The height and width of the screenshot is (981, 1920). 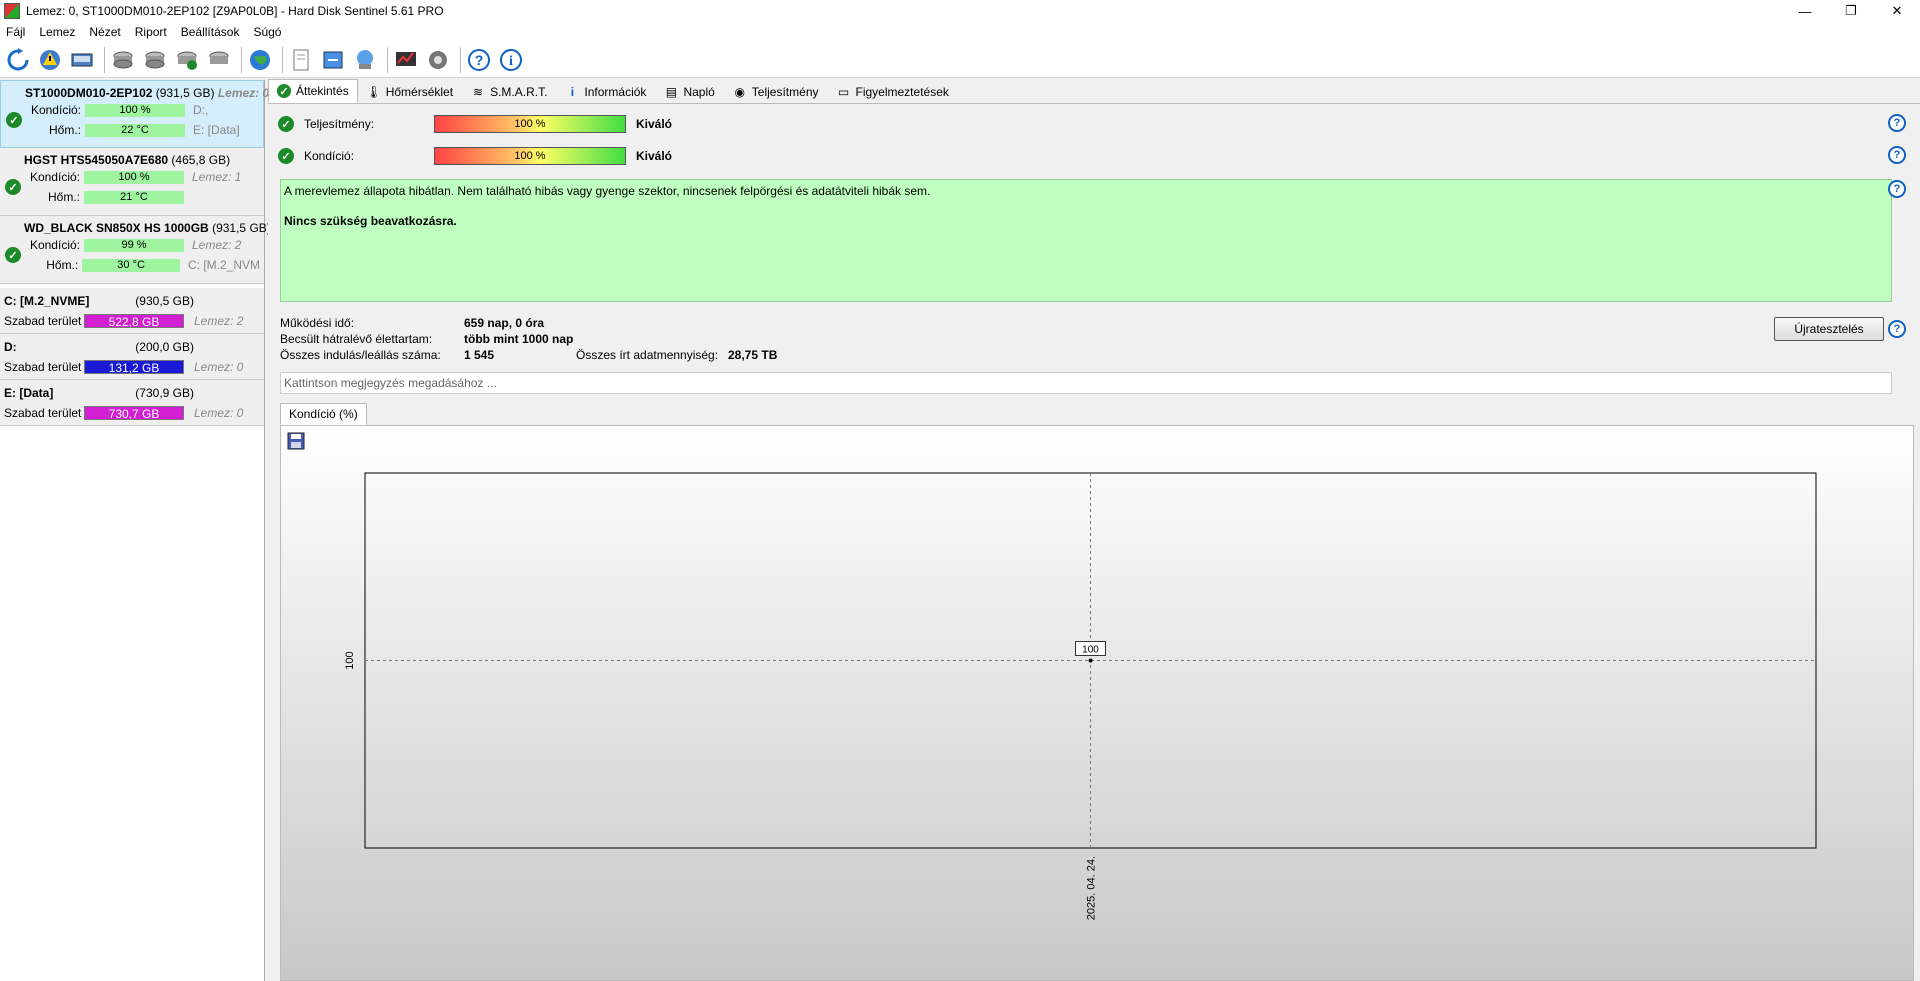 What do you see at coordinates (201, 160) in the screenshot?
I see `disk-size: (465,8 GB)` at bounding box center [201, 160].